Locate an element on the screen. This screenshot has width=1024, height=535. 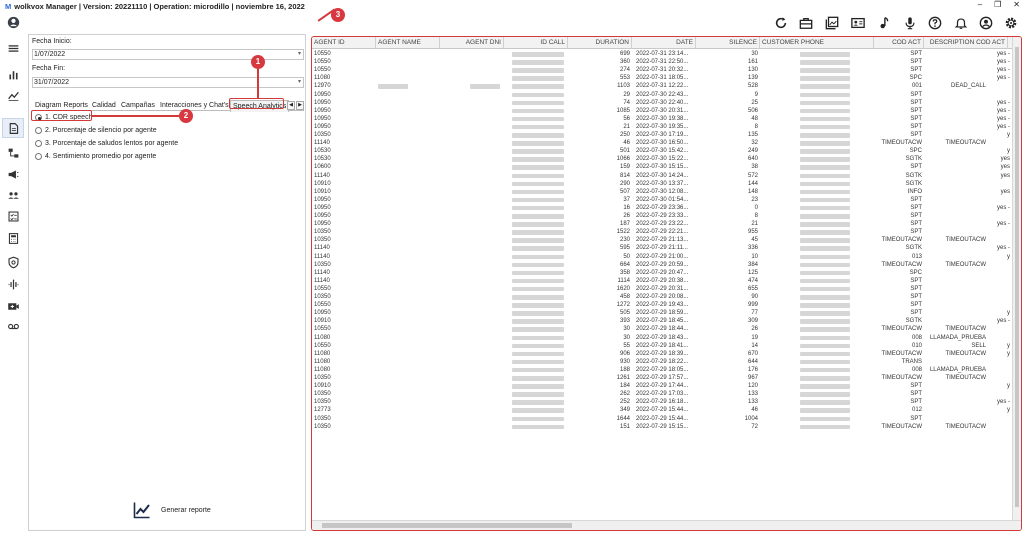
table-row: 10530 1066 2022-07-30 15:22... 640 SGTK yes is located at coordinates (662, 159).